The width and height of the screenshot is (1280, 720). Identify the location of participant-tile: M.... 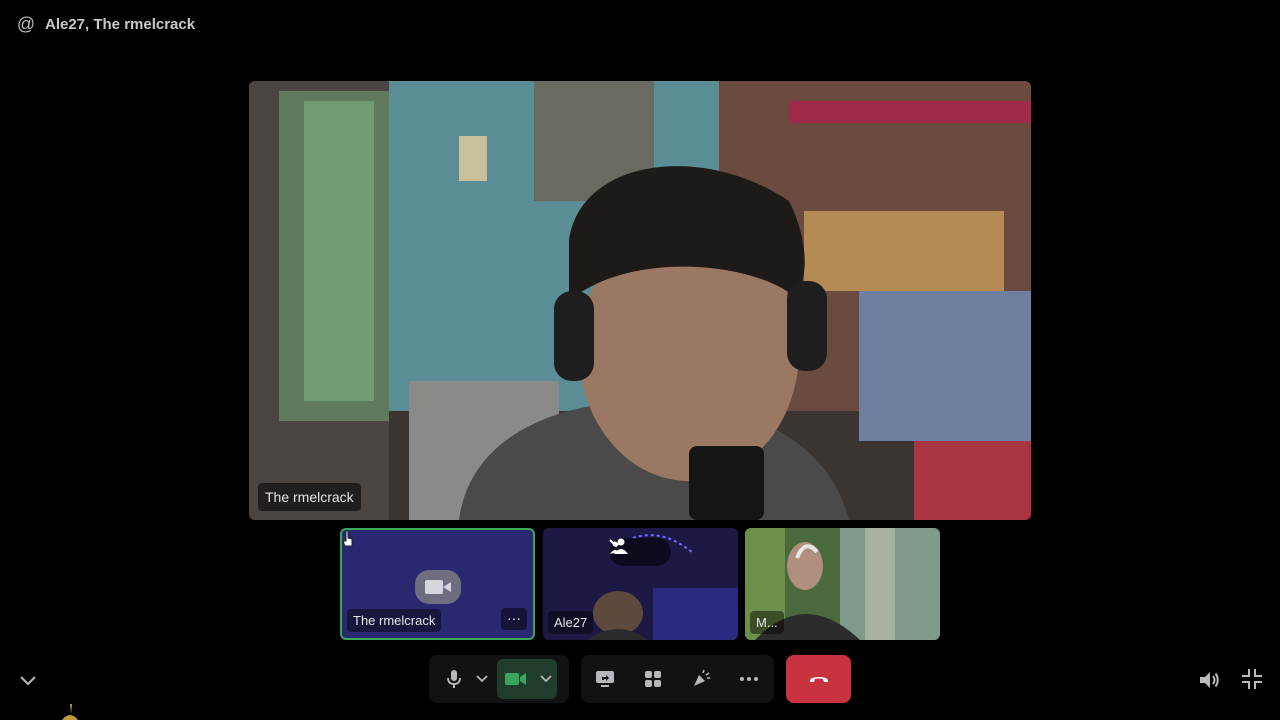
(842, 584).